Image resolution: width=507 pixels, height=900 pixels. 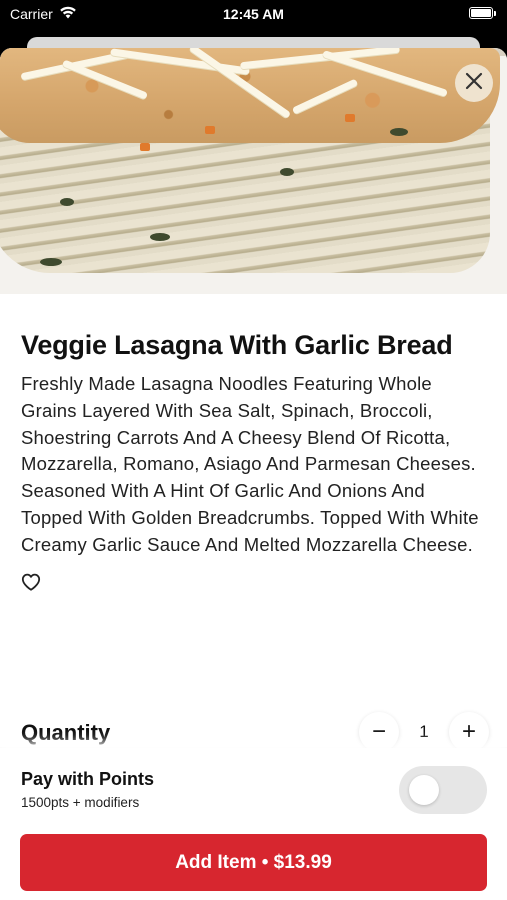 I want to click on quantity-stepper: − 1 +, so click(x=424, y=732).